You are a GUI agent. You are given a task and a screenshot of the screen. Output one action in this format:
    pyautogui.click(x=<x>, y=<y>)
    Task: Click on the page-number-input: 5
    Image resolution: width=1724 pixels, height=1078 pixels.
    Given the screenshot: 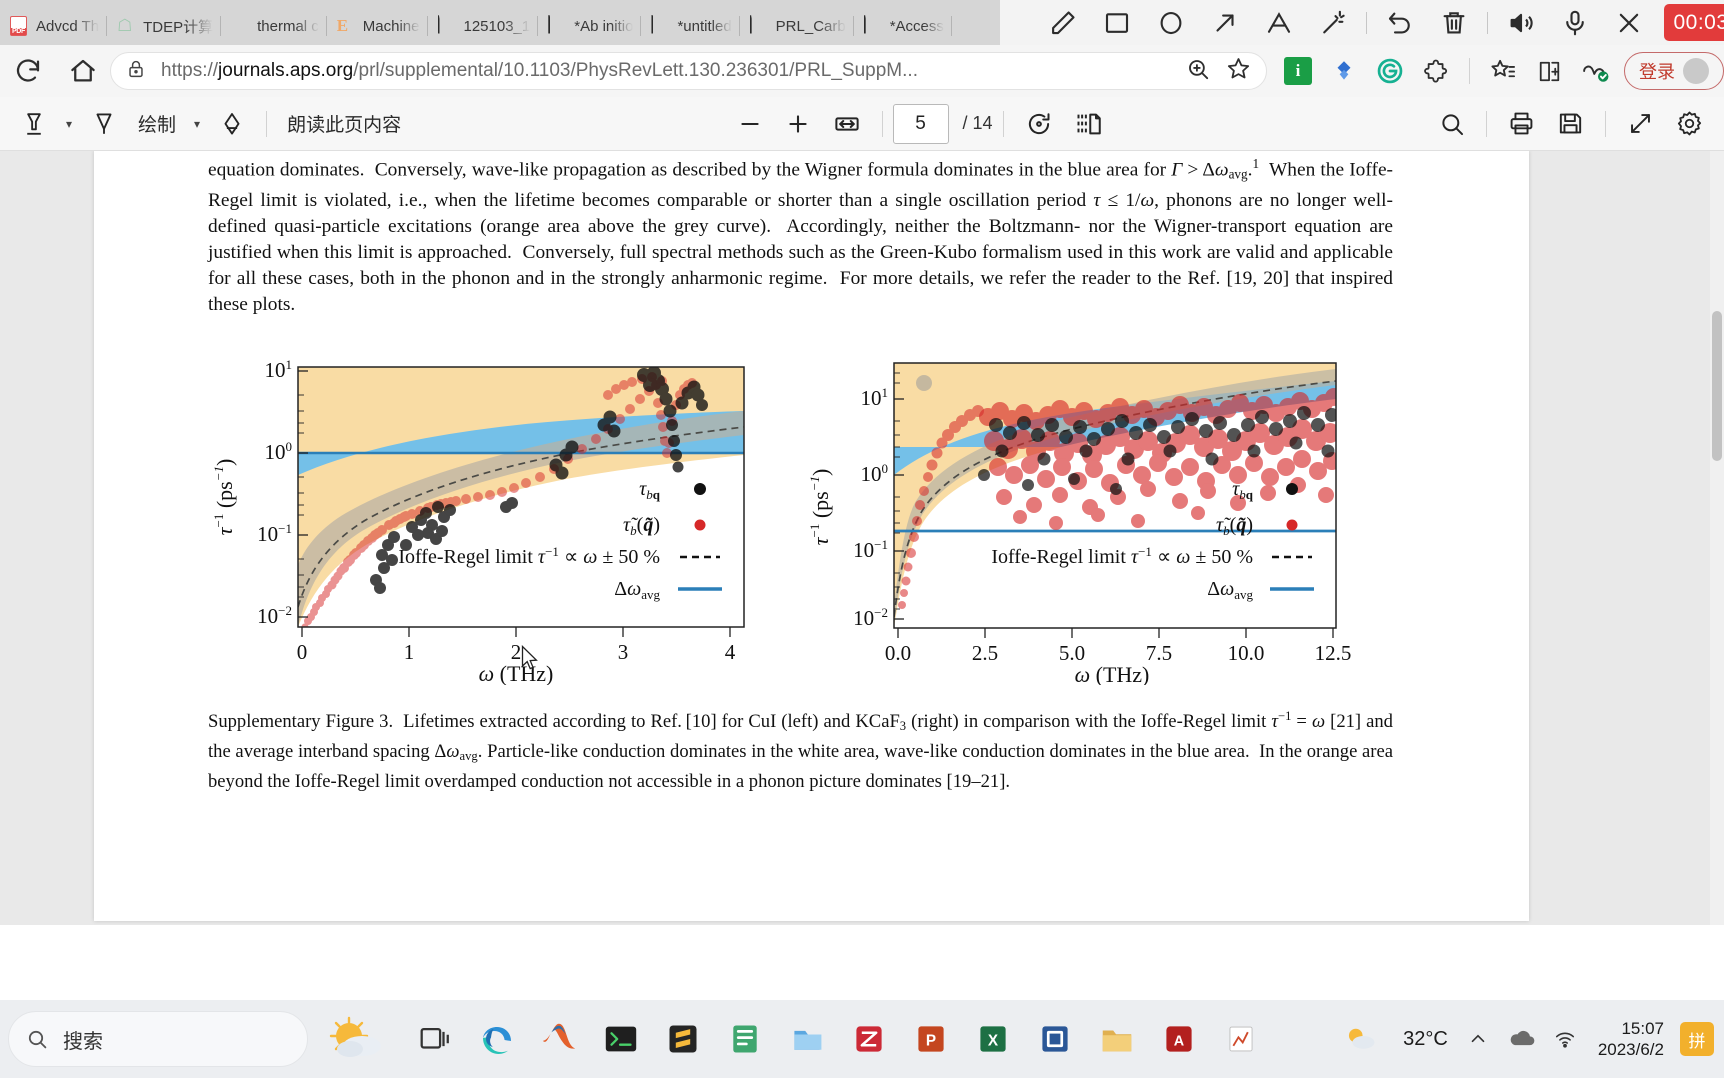 What is the action you would take?
    pyautogui.click(x=920, y=123)
    